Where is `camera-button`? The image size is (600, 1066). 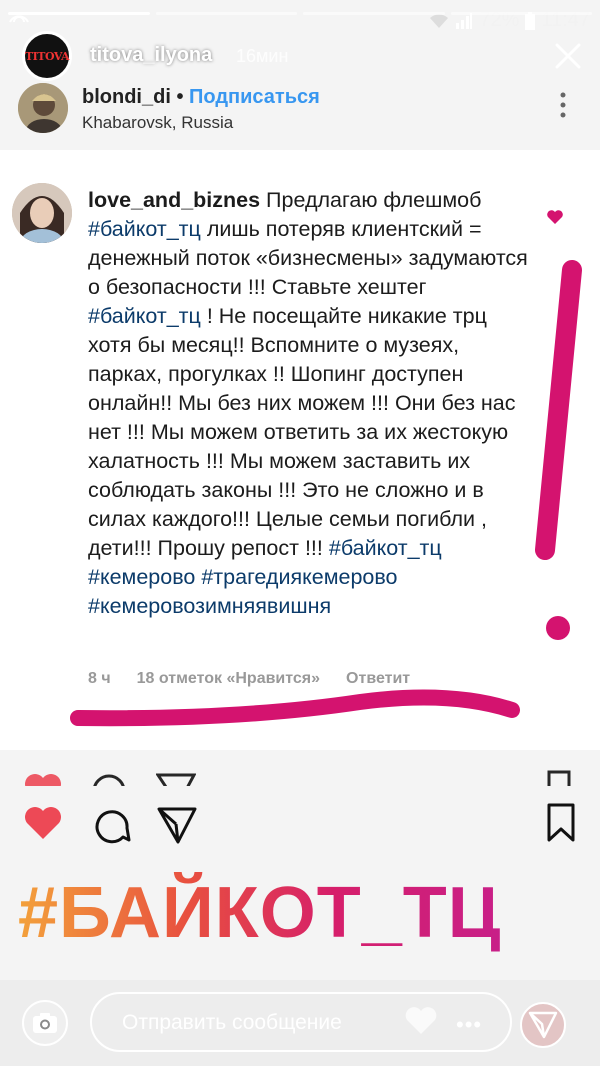
camera-button is located at coordinates (45, 1023).